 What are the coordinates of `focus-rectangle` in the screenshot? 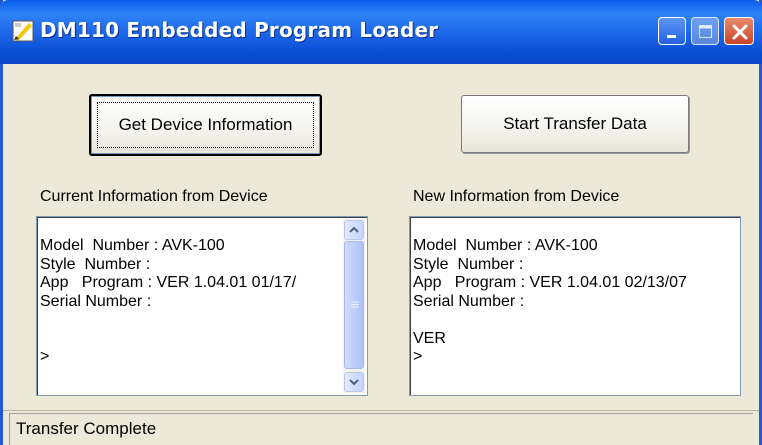 It's located at (205, 125).